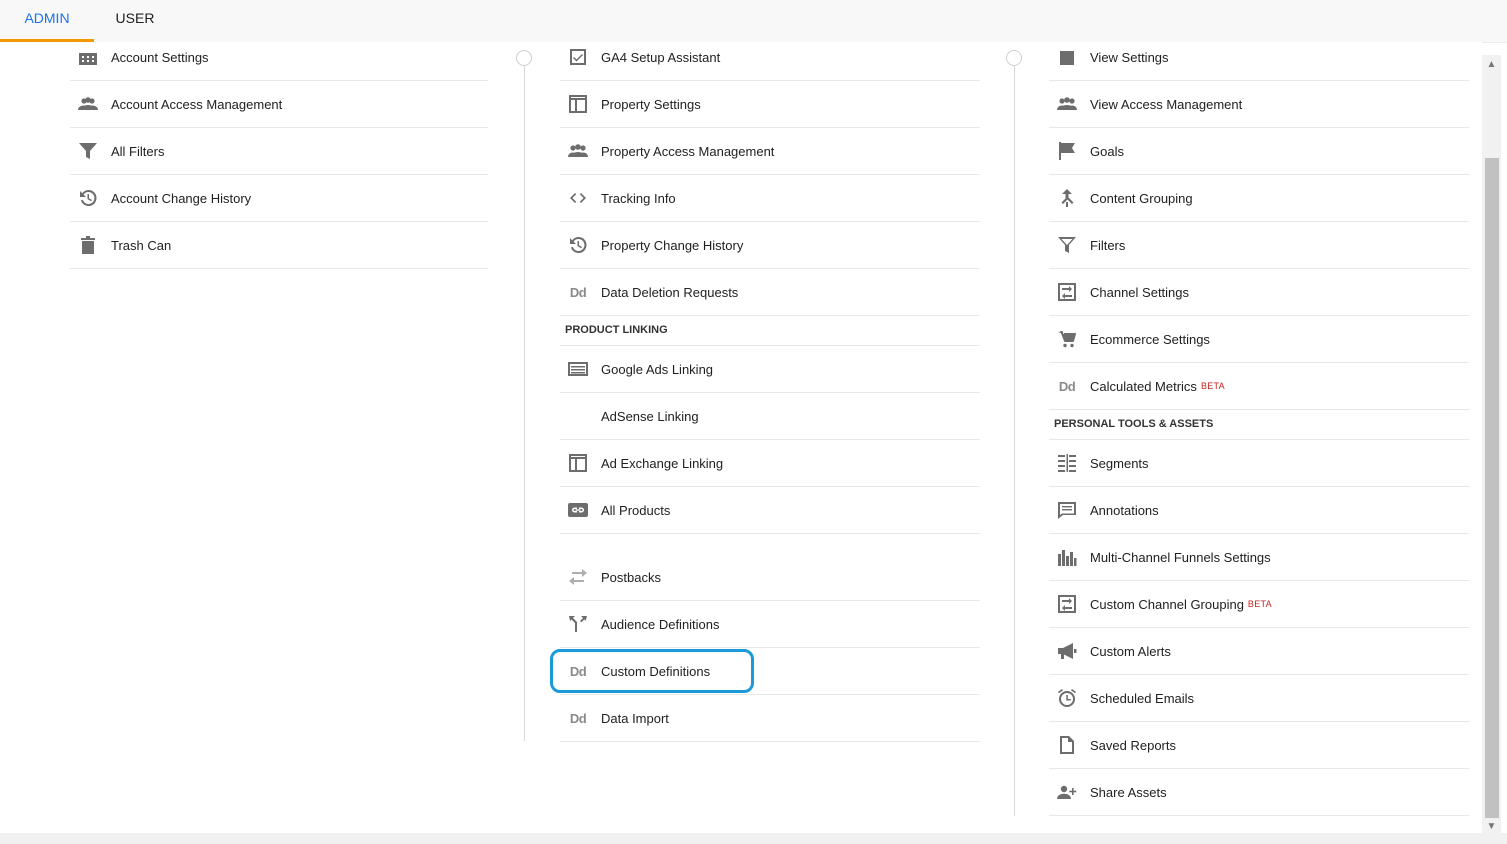 Image resolution: width=1507 pixels, height=844 pixels. Describe the element at coordinates (770, 510) in the screenshot. I see `all-products-item: All Products` at that location.